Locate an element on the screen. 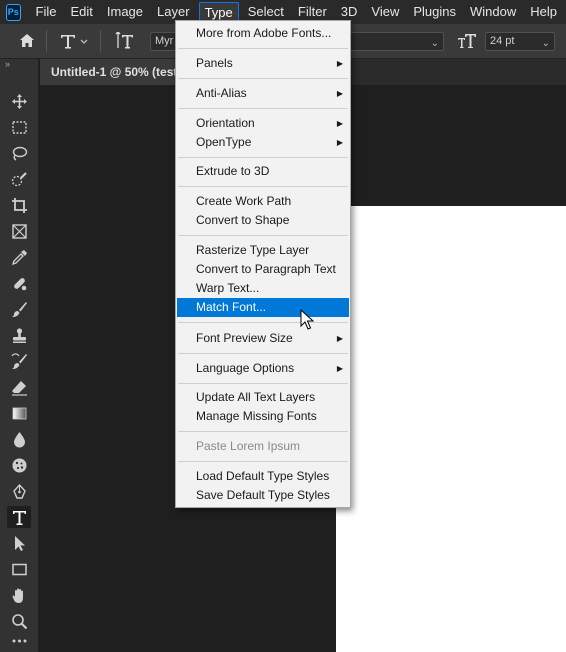 This screenshot has height=652, width=566. menu-item-create-work-path: Create Work Path is located at coordinates (263, 201).